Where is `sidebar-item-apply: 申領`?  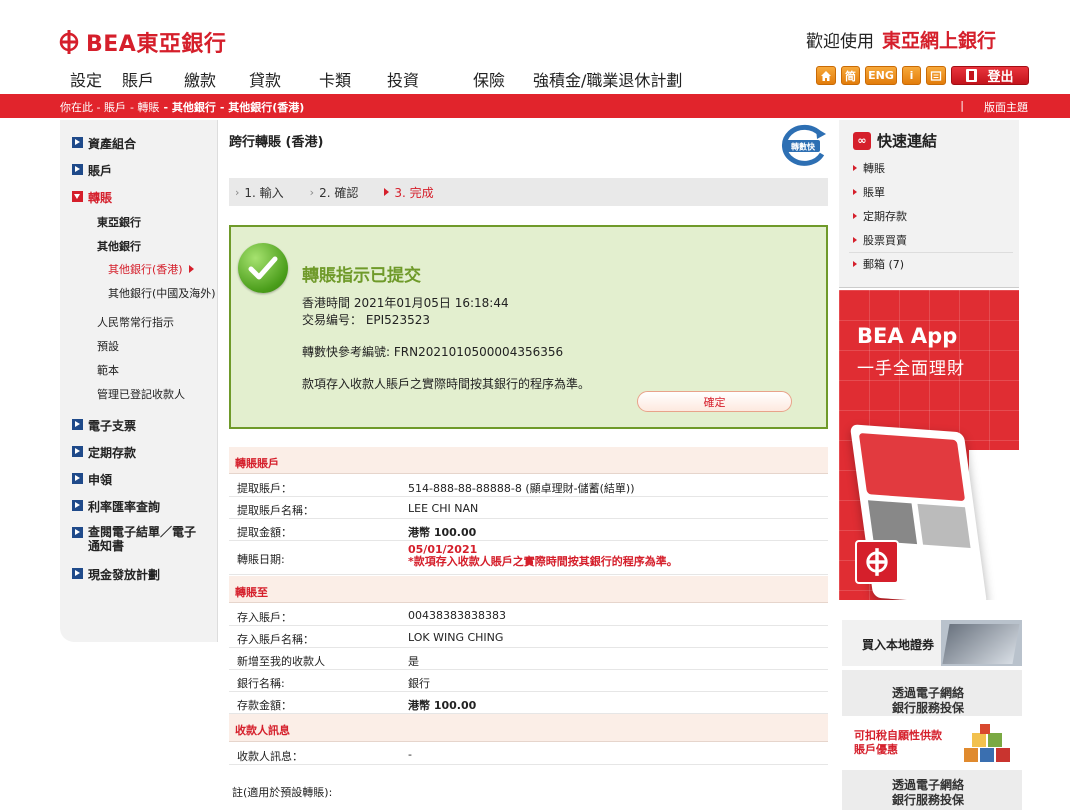
sidebar-item-apply: 申領 is located at coordinates (92, 479).